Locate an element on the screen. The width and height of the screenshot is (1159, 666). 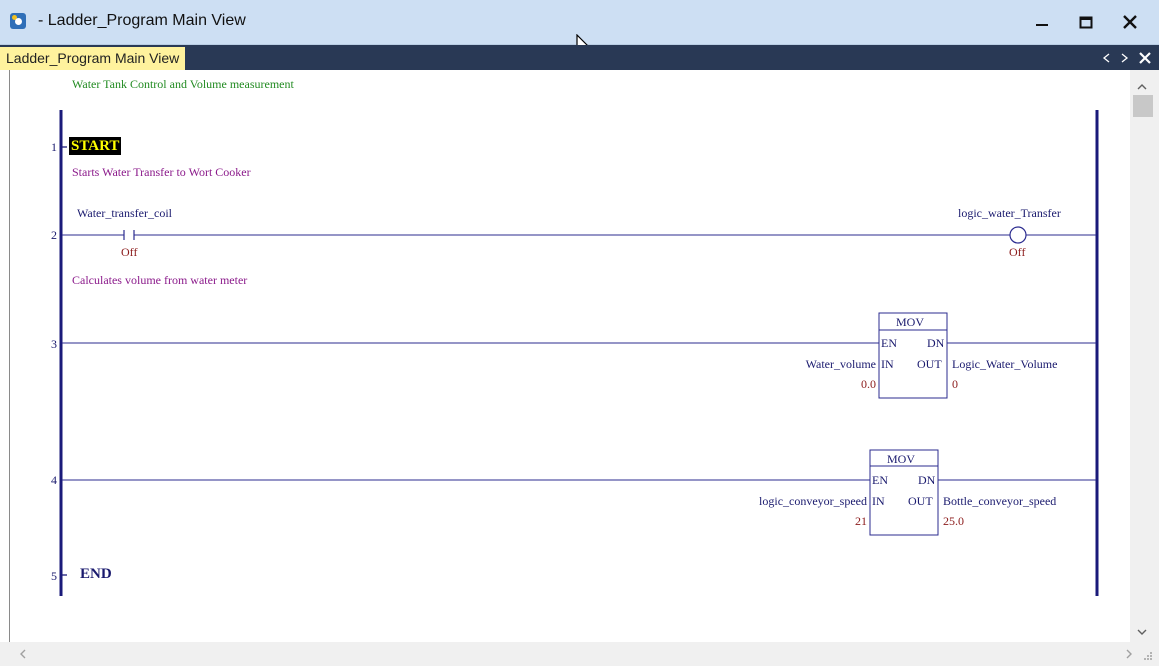
contact-state: Off is located at coordinates (129, 252).